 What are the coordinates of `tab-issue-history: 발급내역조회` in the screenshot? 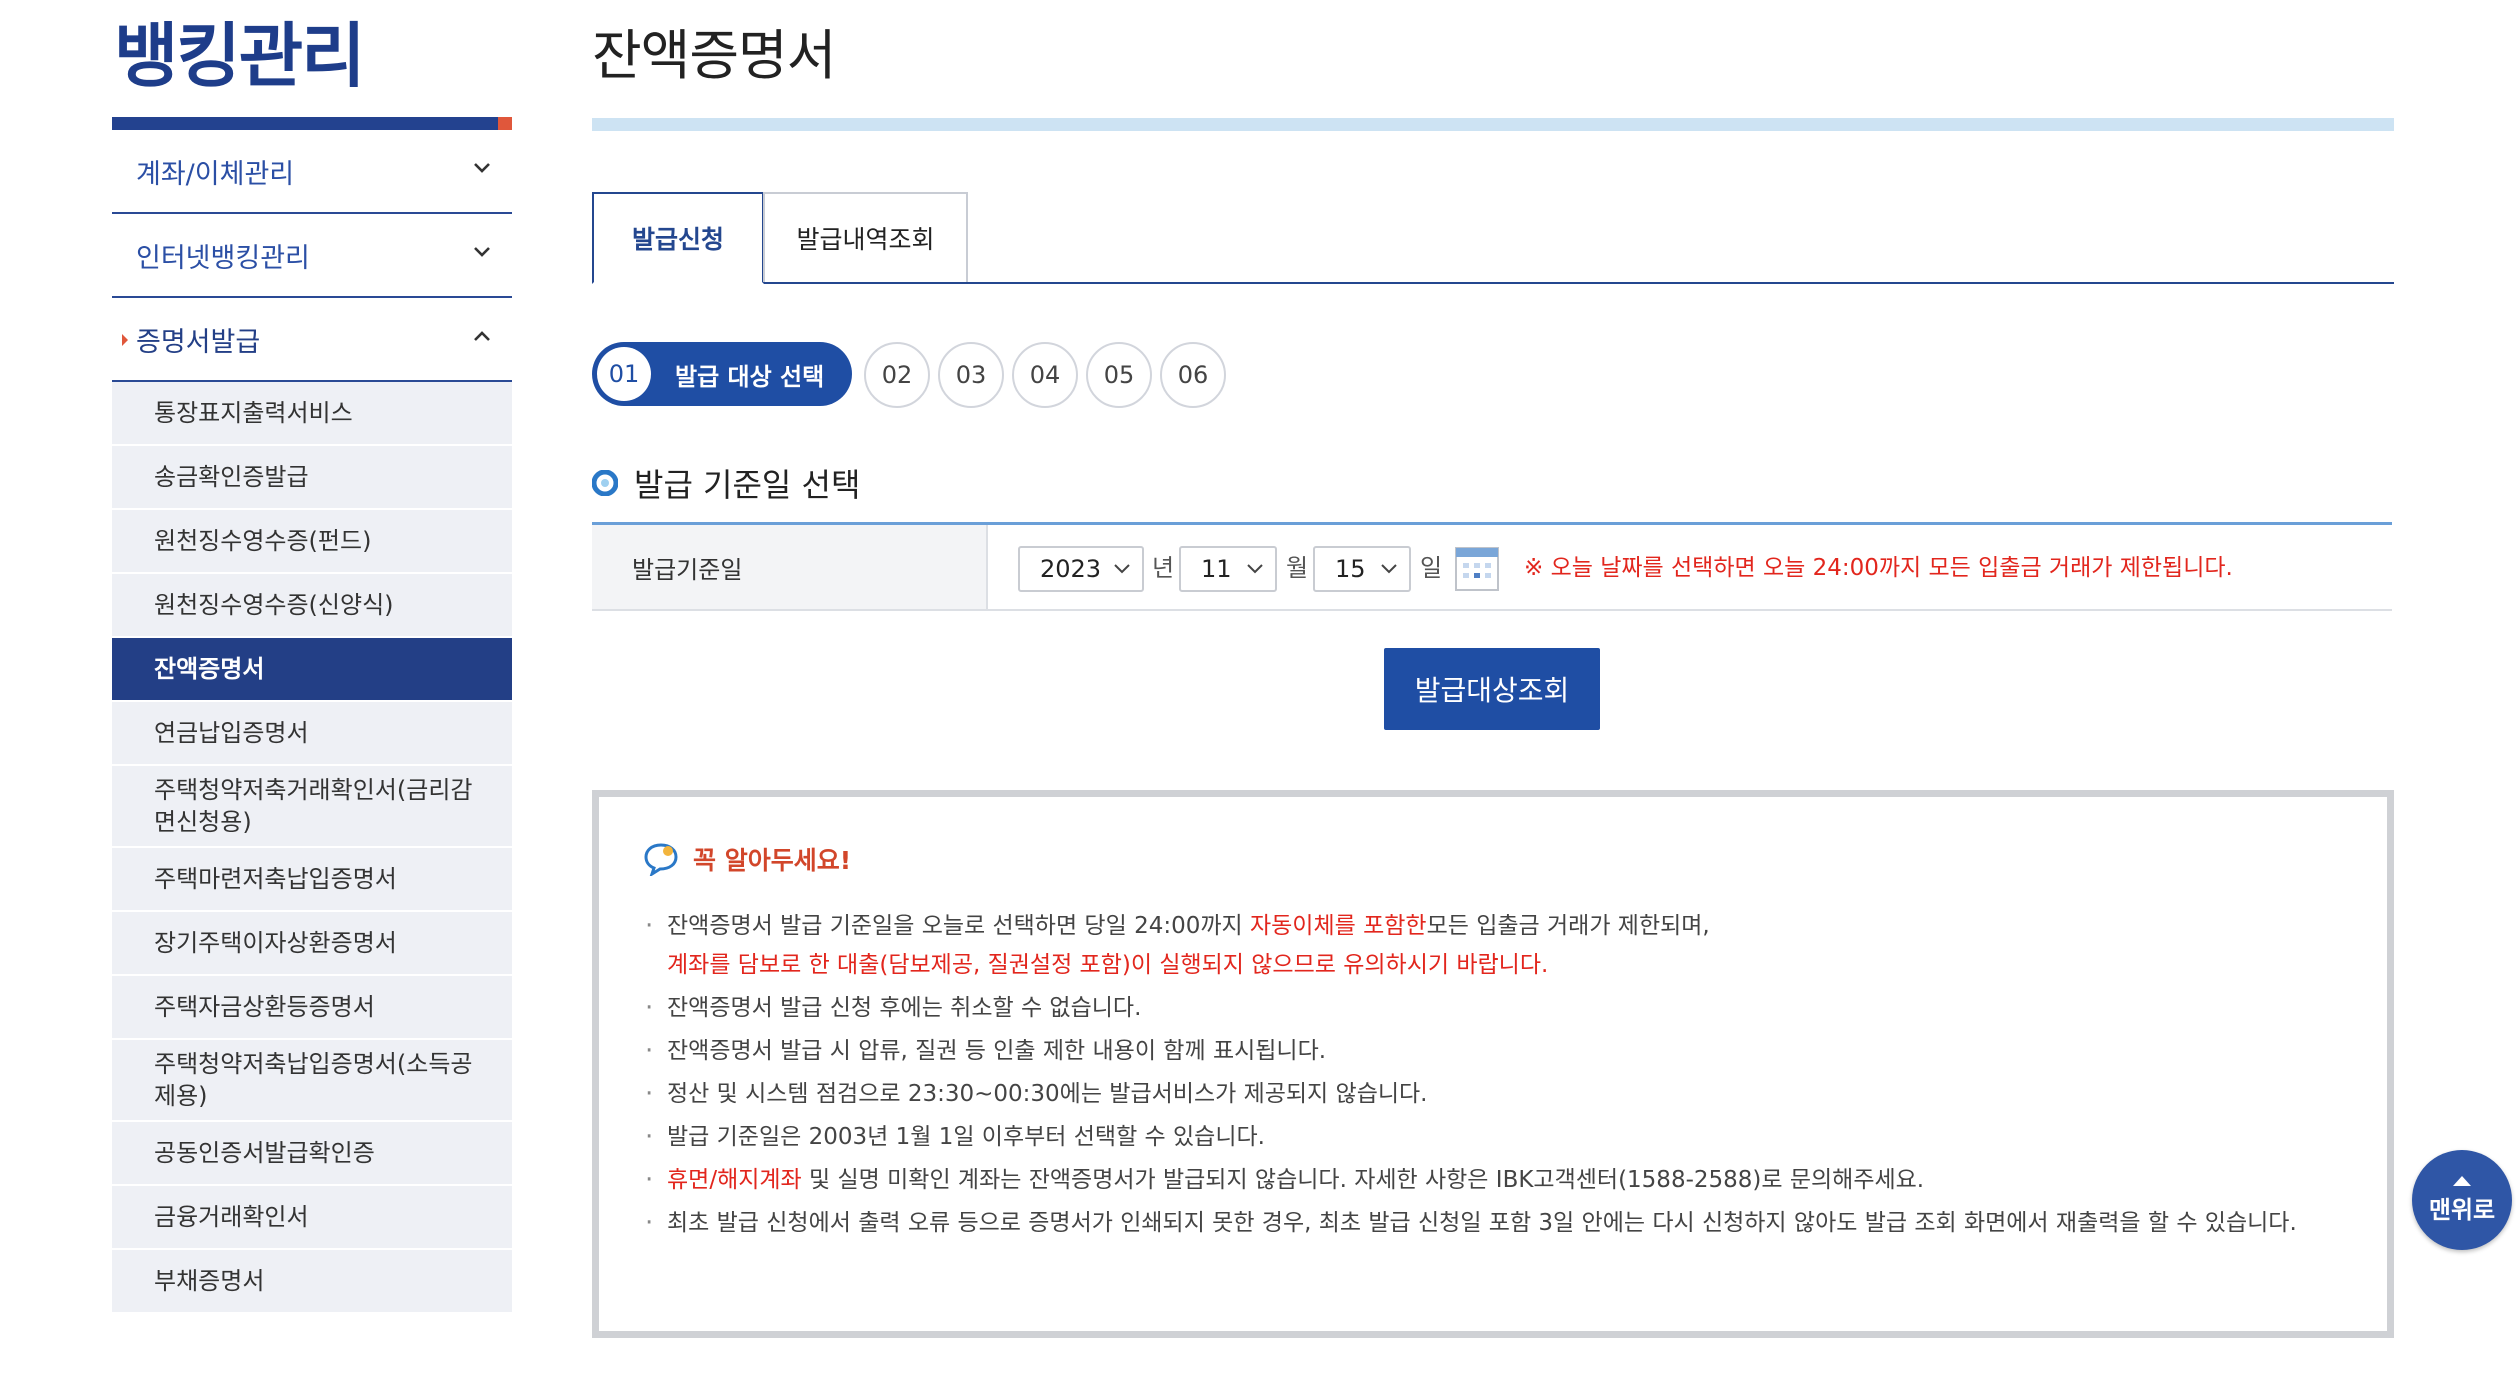 It's located at (865, 237).